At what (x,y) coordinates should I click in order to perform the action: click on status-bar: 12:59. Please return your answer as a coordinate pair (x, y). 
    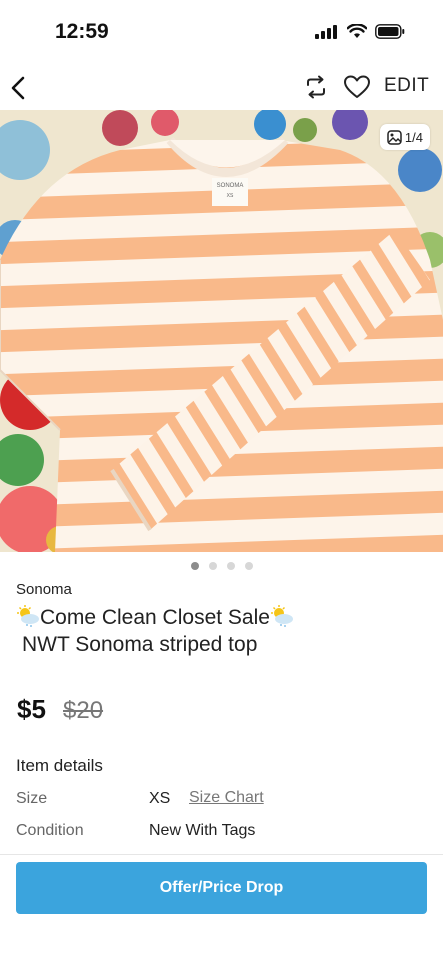
    Looking at the image, I should click on (221, 32).